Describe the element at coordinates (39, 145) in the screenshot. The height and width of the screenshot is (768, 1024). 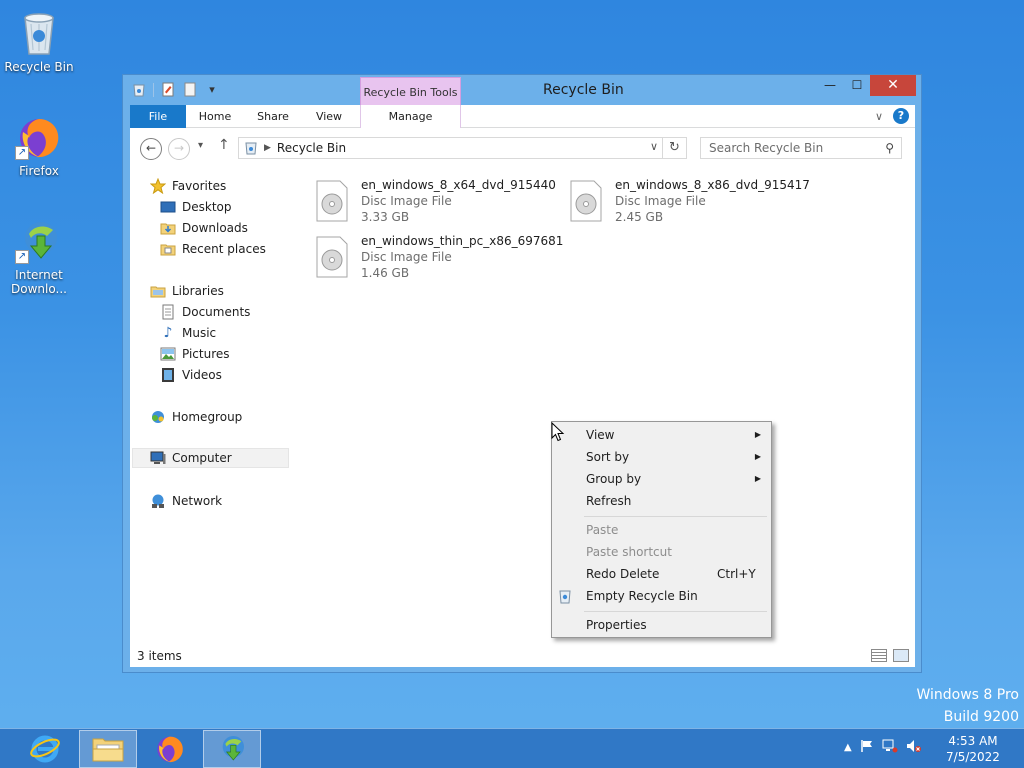
I see `desktop-icon-firefox: ↗ Firefox` at that location.